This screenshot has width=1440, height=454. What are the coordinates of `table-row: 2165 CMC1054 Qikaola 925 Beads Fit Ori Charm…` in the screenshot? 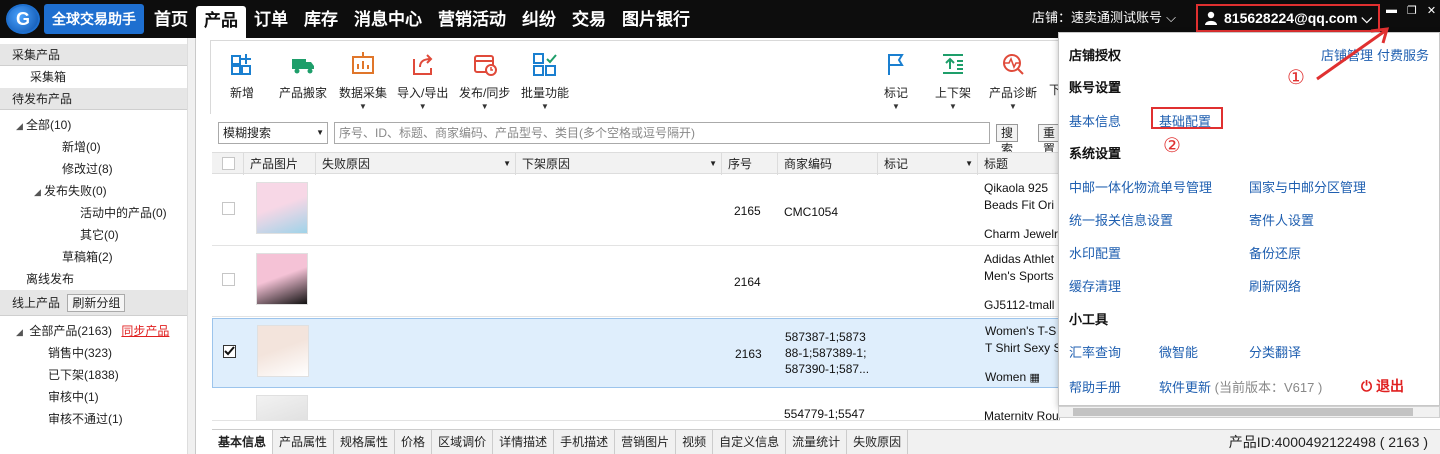 It's located at (636, 211).